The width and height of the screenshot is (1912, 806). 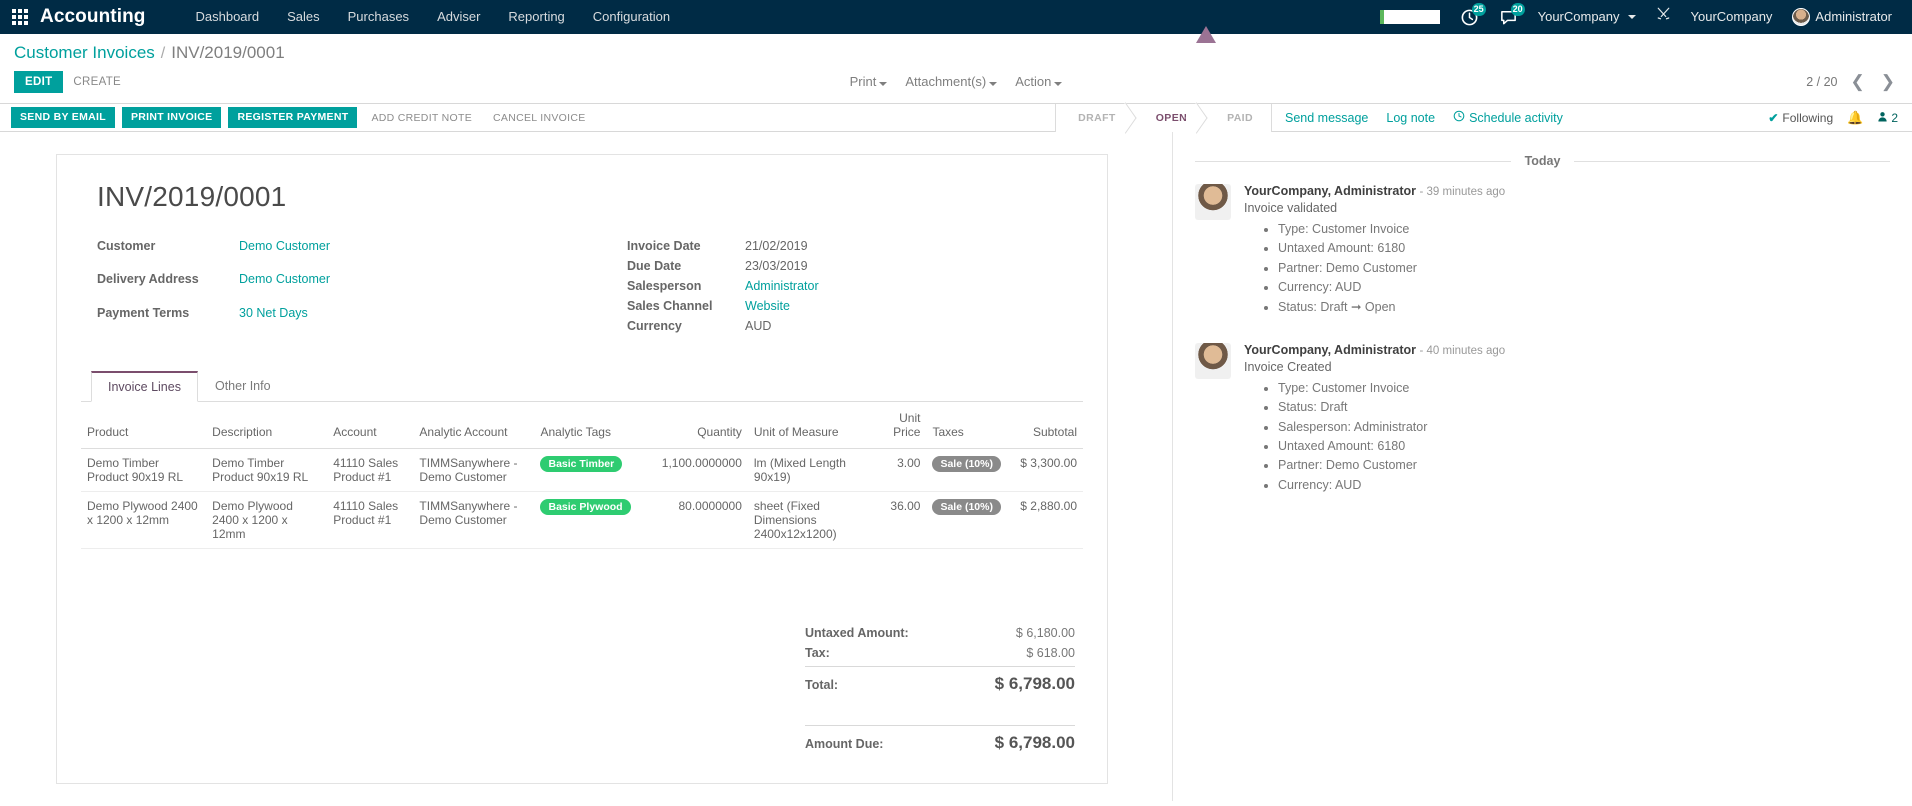 What do you see at coordinates (1853, 16) in the screenshot?
I see `user-name-label: Administrator` at bounding box center [1853, 16].